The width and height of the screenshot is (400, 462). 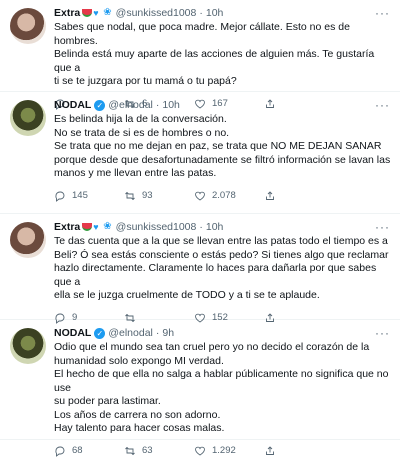 I want to click on tweet-line: No se trata de si es de hombres o no., so click(x=142, y=132).